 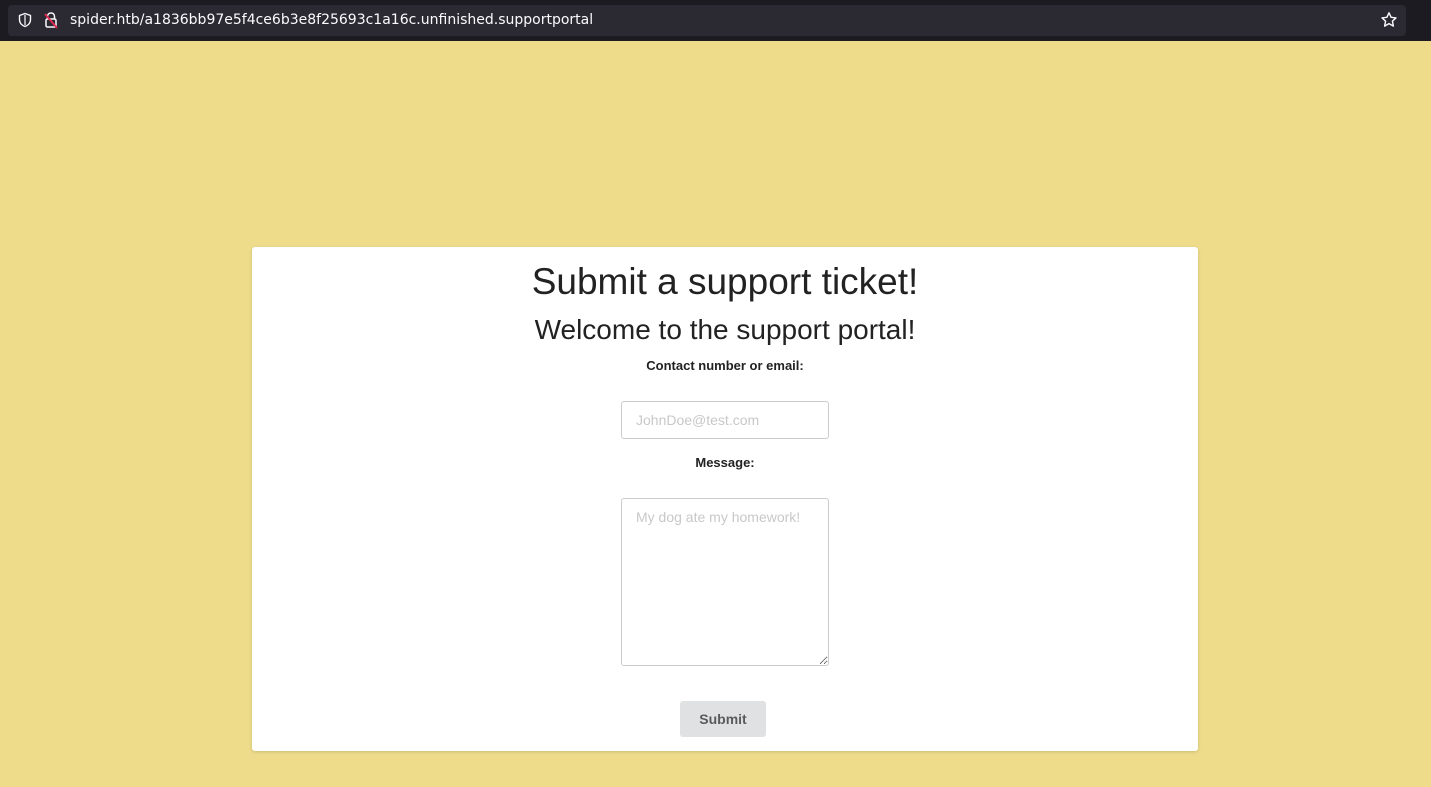 I want to click on page-subtitle: Welcome to the support portal!, so click(x=725, y=329).